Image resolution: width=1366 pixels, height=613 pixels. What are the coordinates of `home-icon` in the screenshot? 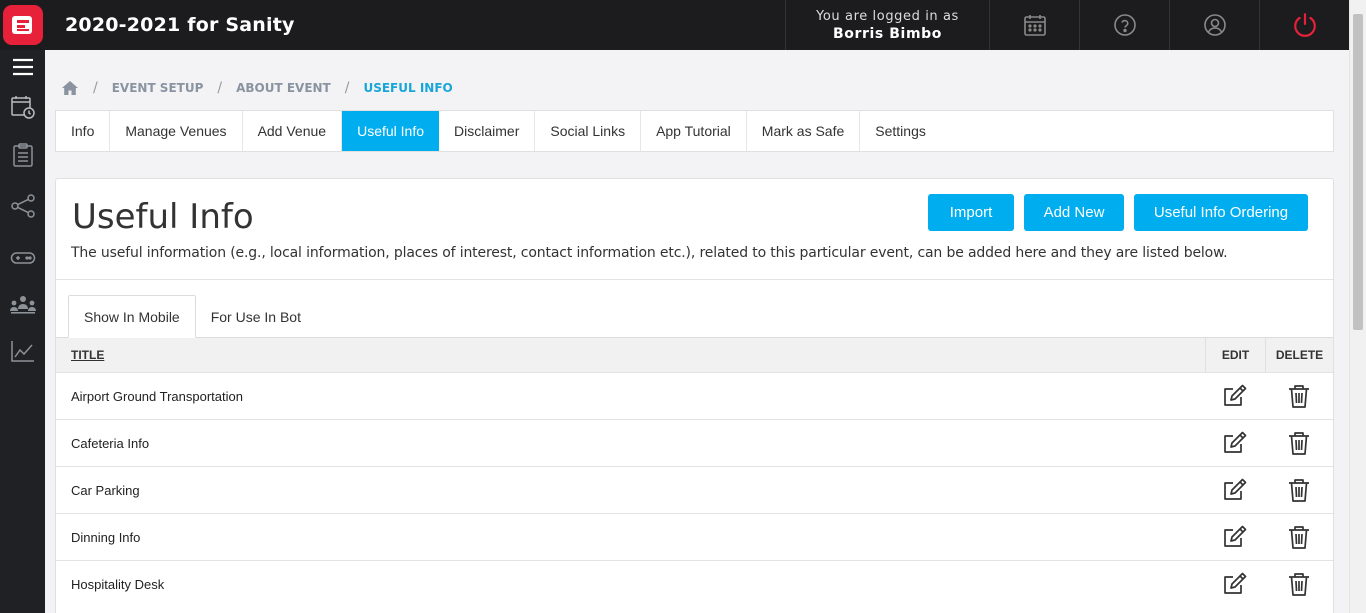 It's located at (70, 88).